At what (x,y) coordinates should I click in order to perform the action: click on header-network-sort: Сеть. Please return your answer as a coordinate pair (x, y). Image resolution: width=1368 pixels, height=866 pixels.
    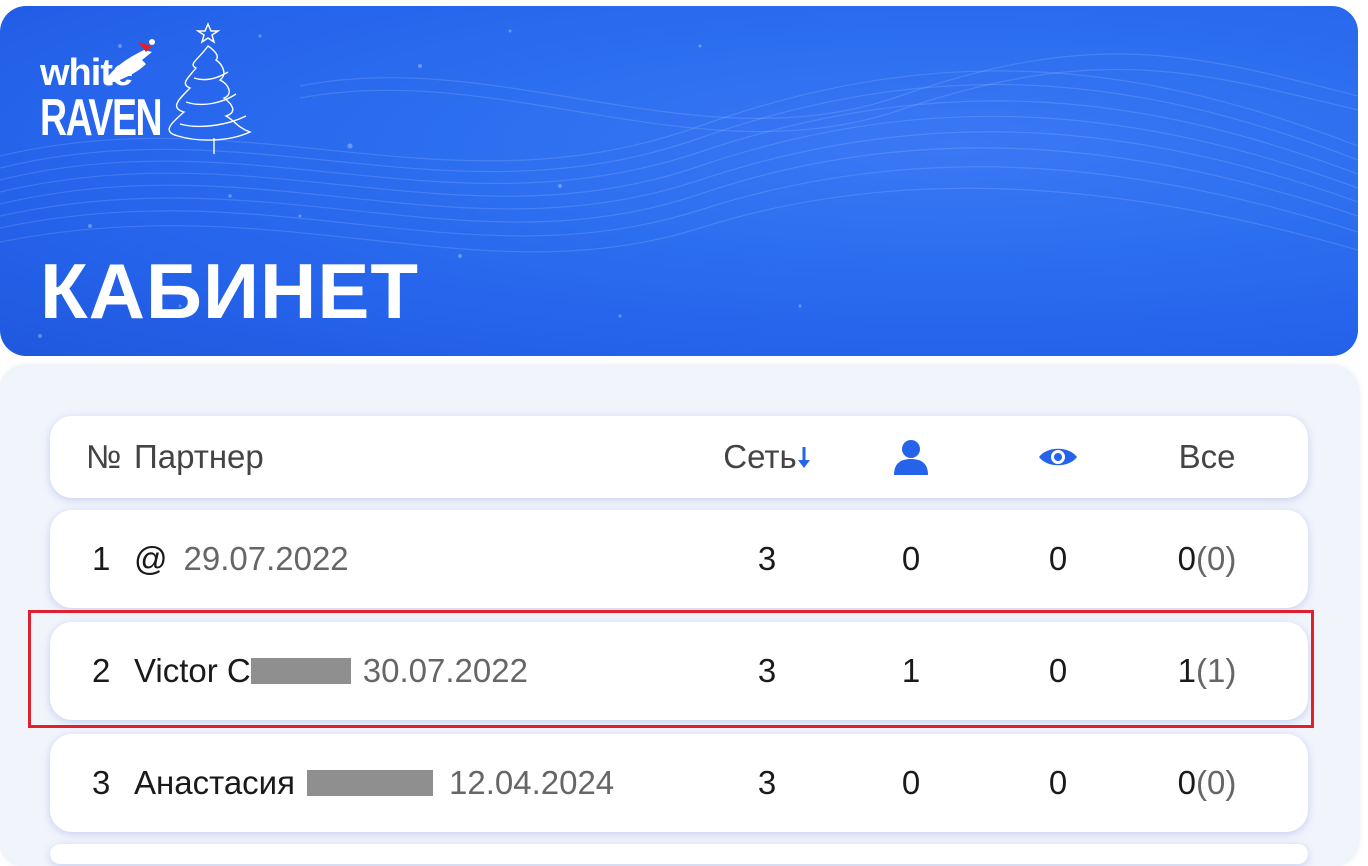
    Looking at the image, I should click on (767, 457).